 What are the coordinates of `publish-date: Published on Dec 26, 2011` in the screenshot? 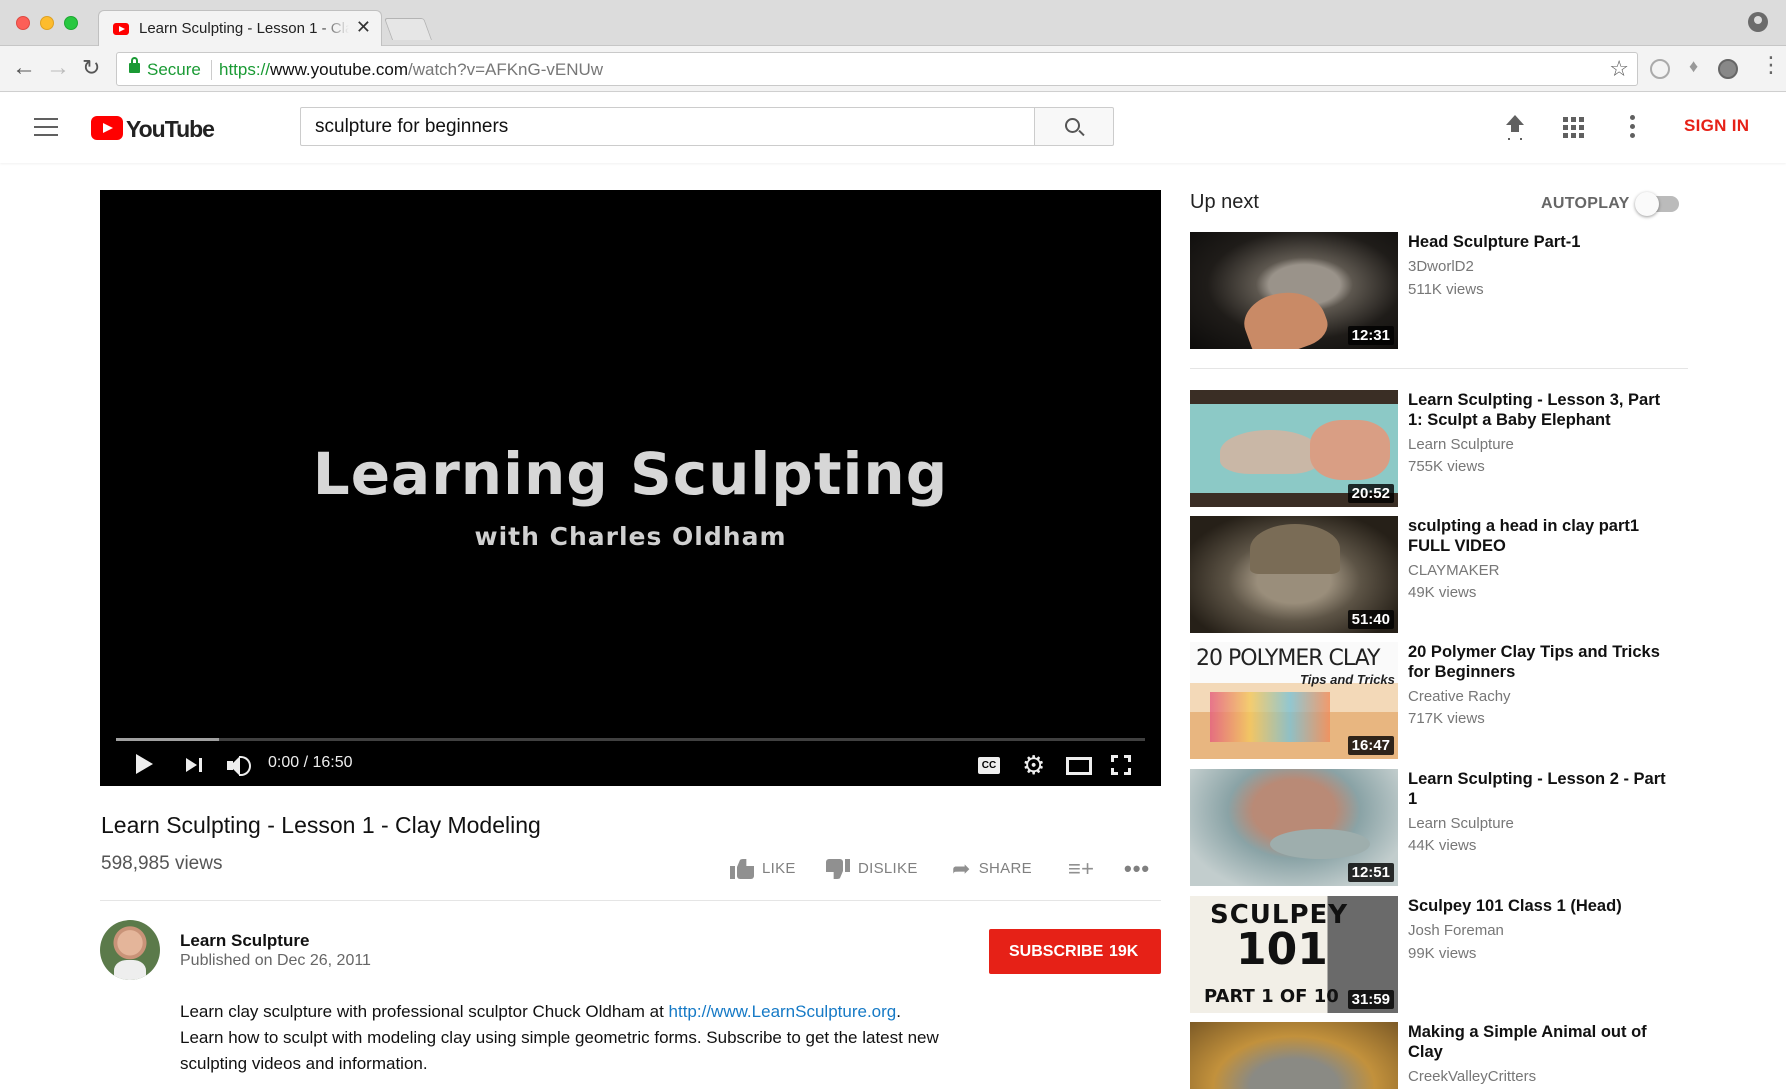 It's located at (275, 960).